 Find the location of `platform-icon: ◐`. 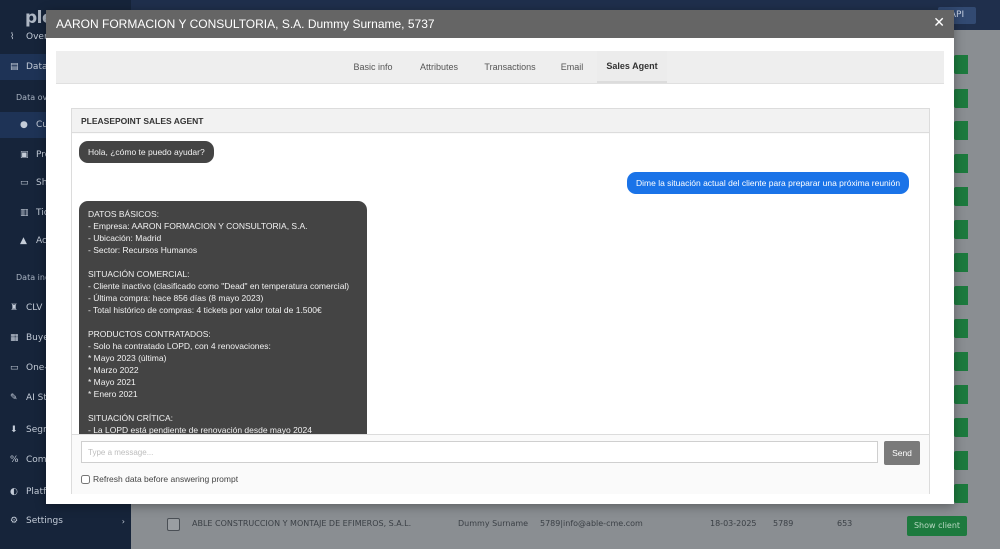

platform-icon: ◐ is located at coordinates (14, 492).